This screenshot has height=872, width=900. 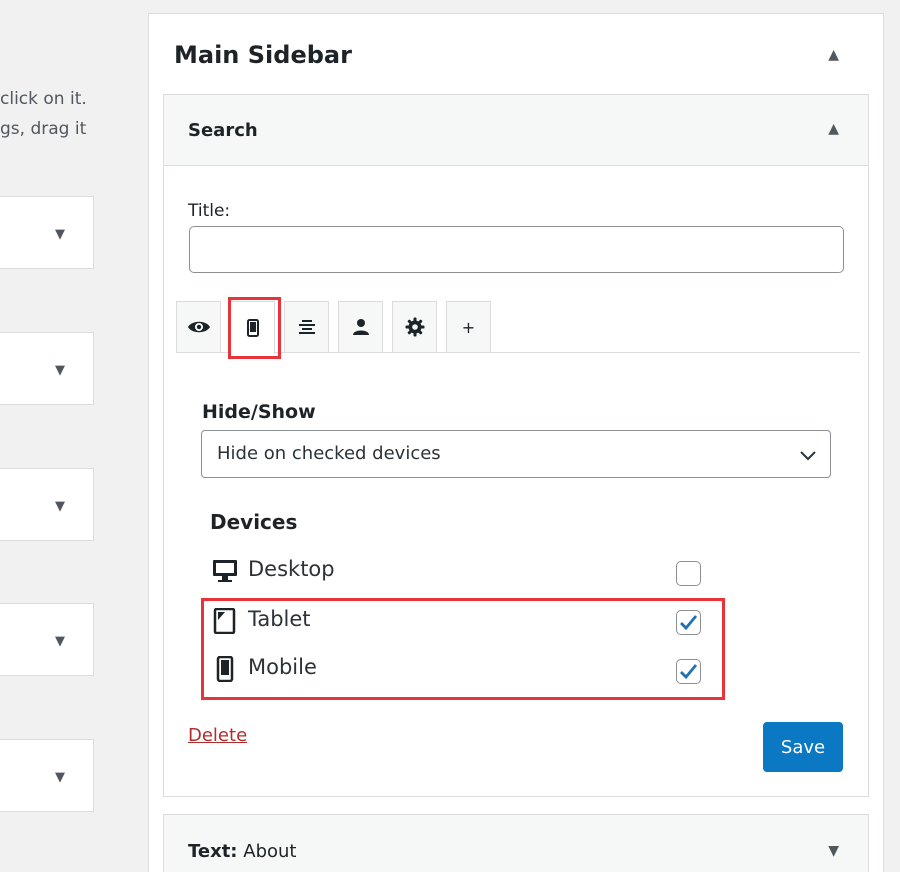 I want to click on hide-show-value: Hide on checked devices, so click(x=329, y=453).